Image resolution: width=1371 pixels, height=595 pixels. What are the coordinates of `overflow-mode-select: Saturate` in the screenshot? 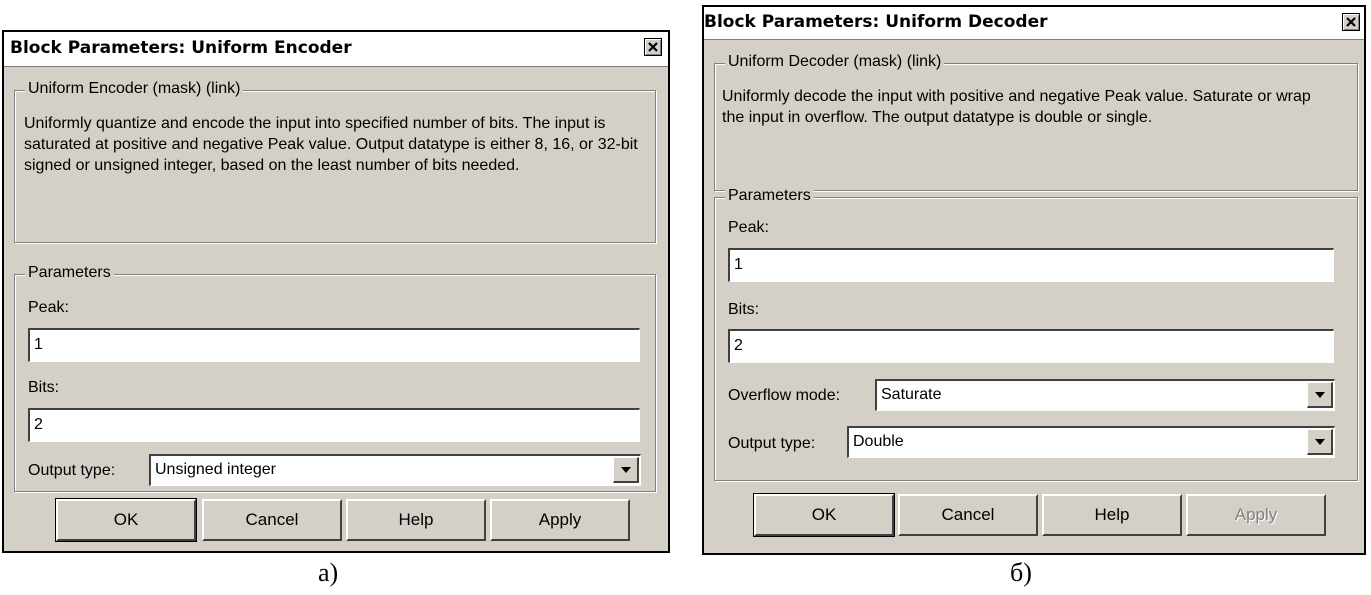 It's located at (1105, 395).